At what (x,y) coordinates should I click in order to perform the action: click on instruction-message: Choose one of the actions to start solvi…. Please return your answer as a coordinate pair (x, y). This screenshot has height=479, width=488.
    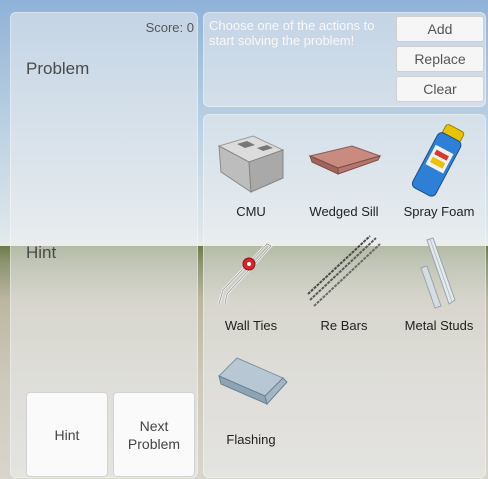
    Looking at the image, I should click on (292, 33).